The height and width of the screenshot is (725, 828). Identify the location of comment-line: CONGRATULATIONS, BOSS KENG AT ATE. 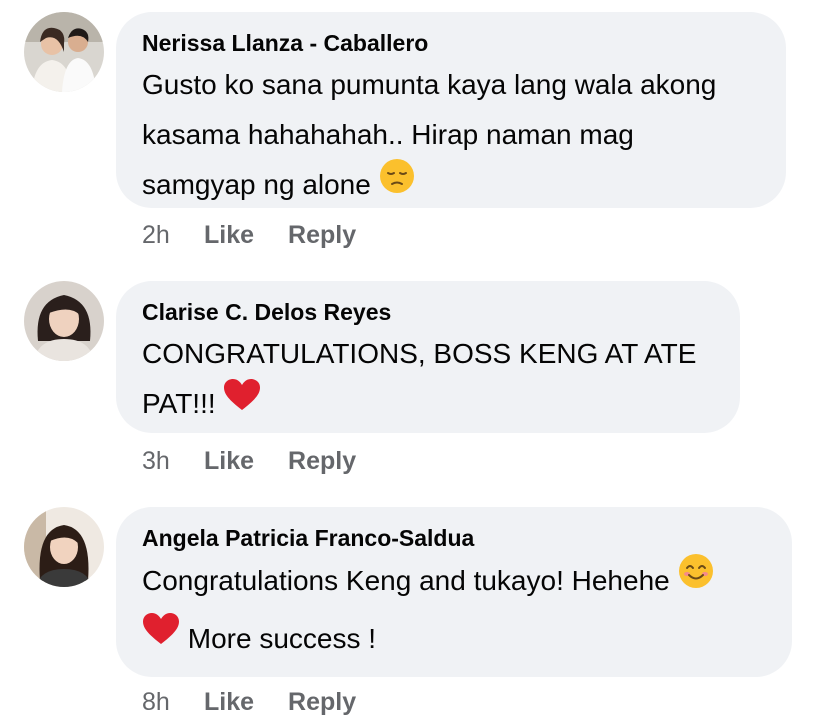
(419, 353).